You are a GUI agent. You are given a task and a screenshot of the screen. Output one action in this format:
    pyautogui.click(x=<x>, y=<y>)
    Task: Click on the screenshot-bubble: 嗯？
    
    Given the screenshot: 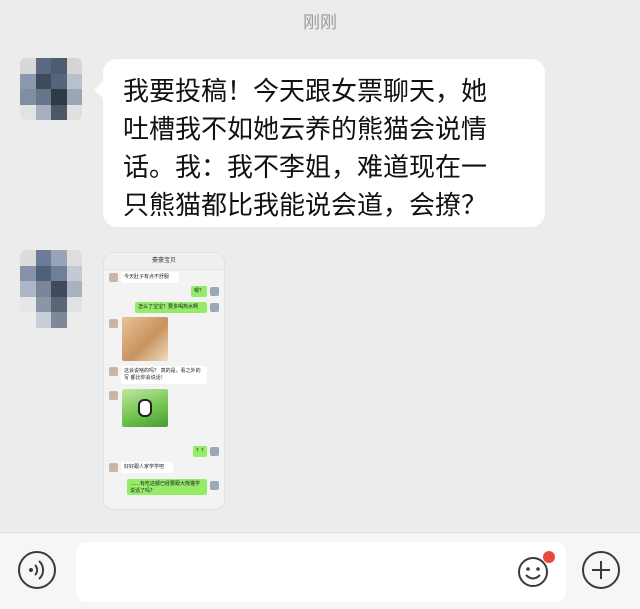 What is the action you would take?
    pyautogui.click(x=199, y=291)
    